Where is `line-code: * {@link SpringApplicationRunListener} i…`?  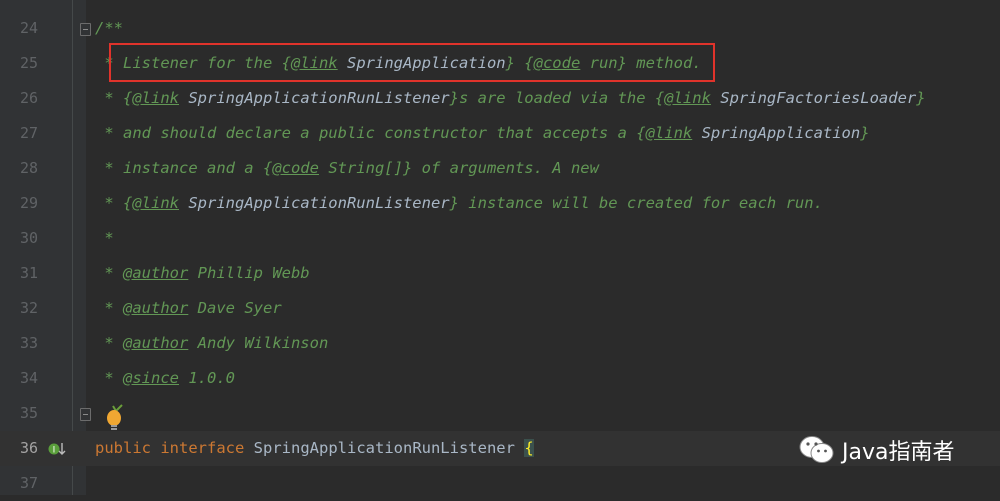
line-code: * {@link SpringApplicationRunListener} i… is located at coordinates (459, 203).